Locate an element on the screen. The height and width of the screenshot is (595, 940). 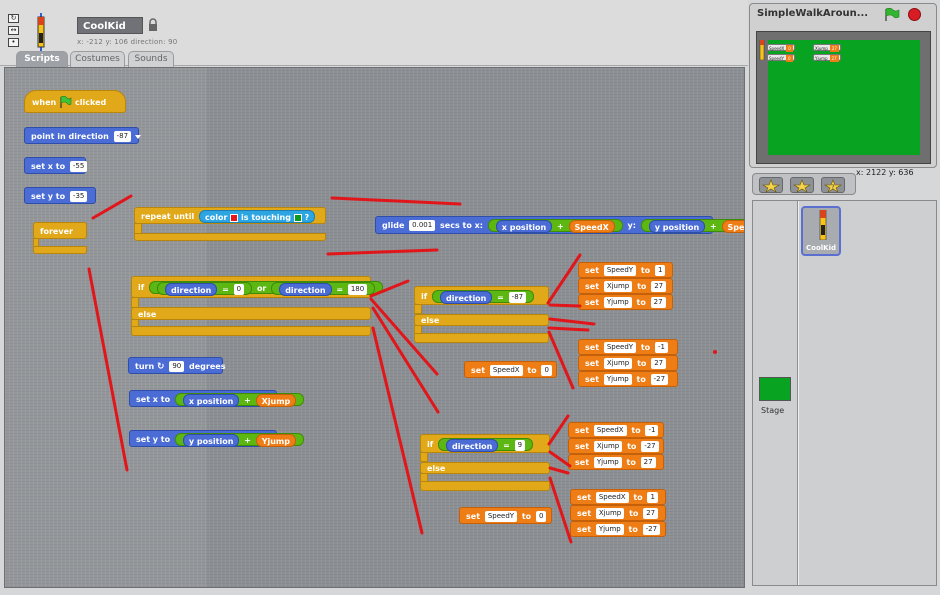
var-field-g2: Xjump is located at coordinates (618, 286).